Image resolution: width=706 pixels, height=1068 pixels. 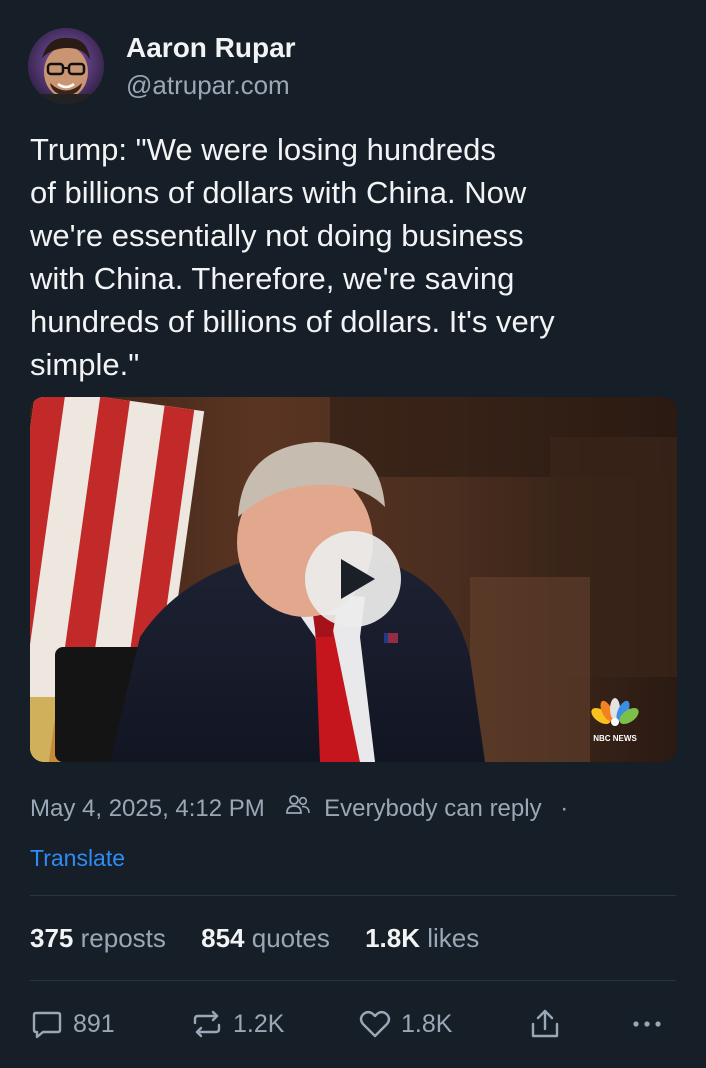 What do you see at coordinates (392, 938) in the screenshot?
I see `likes-count: 1.8K` at bounding box center [392, 938].